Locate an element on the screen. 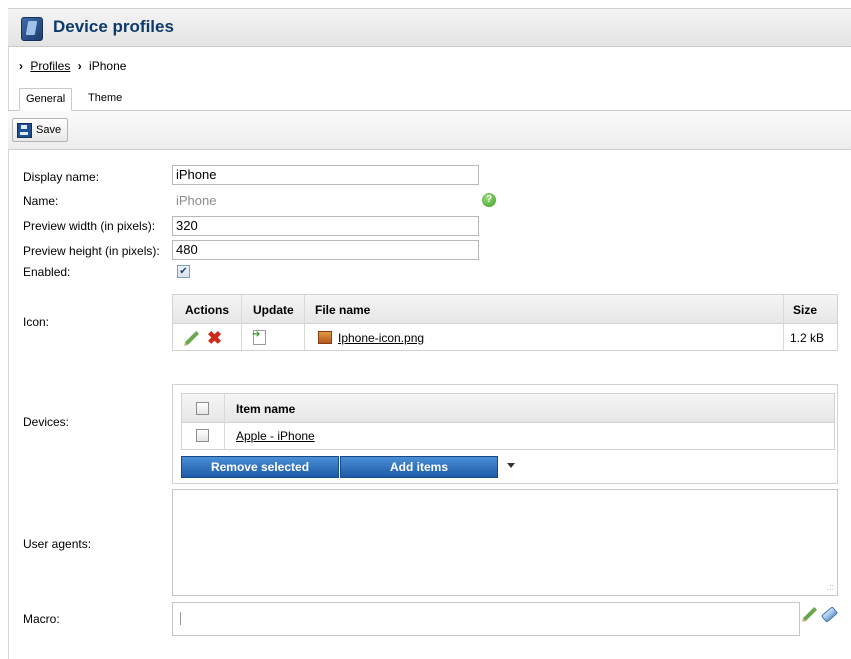 This screenshot has width=851, height=659. column-header-file-name: File name is located at coordinates (343, 310).